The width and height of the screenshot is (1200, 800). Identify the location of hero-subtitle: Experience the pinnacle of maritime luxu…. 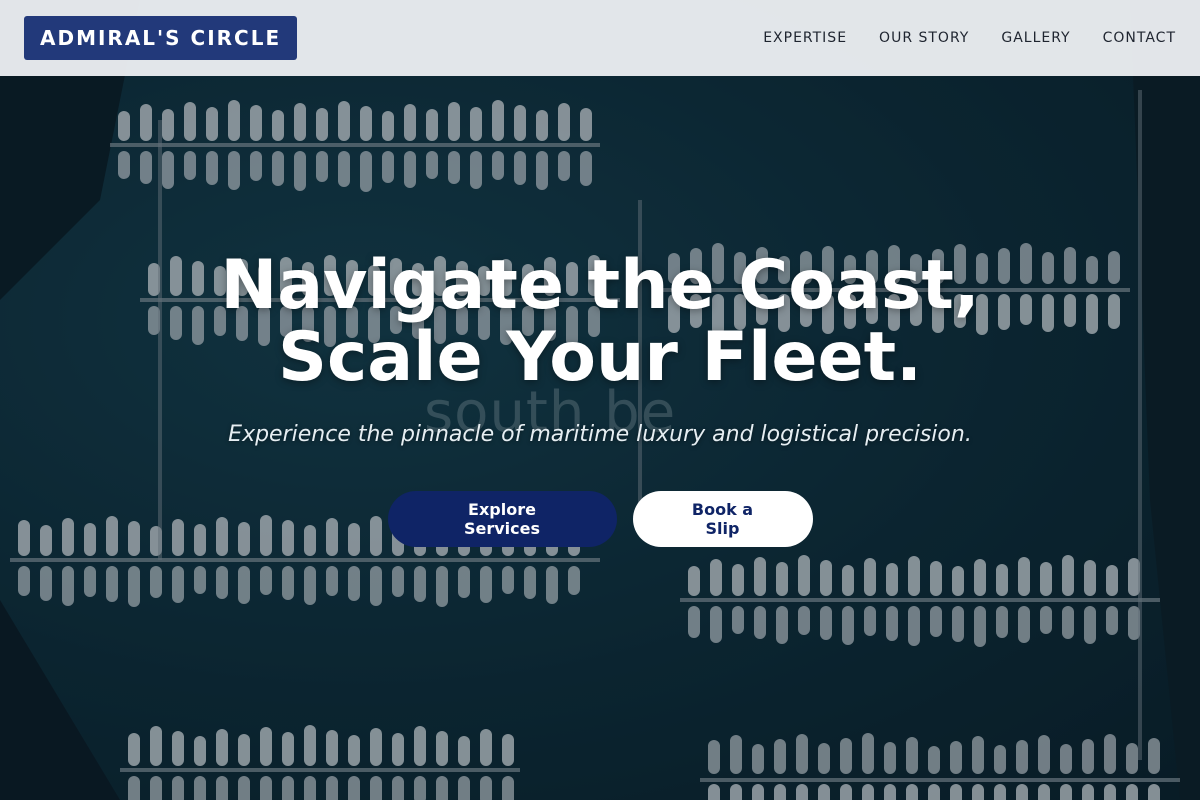
(600, 434).